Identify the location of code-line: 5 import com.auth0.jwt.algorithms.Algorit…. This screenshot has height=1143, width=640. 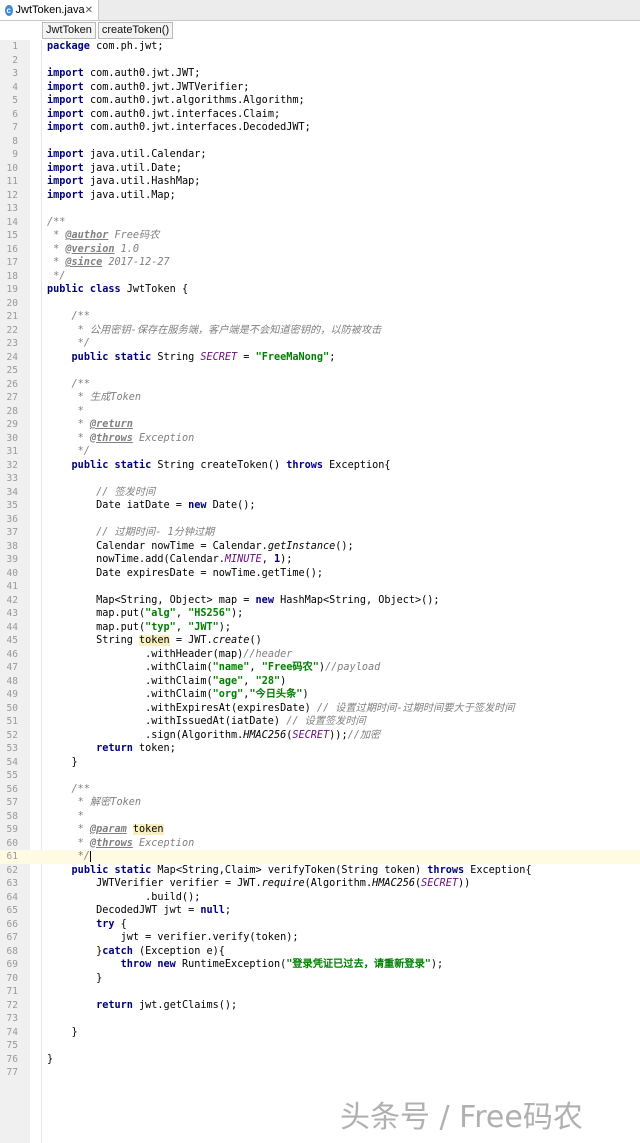
(320, 101).